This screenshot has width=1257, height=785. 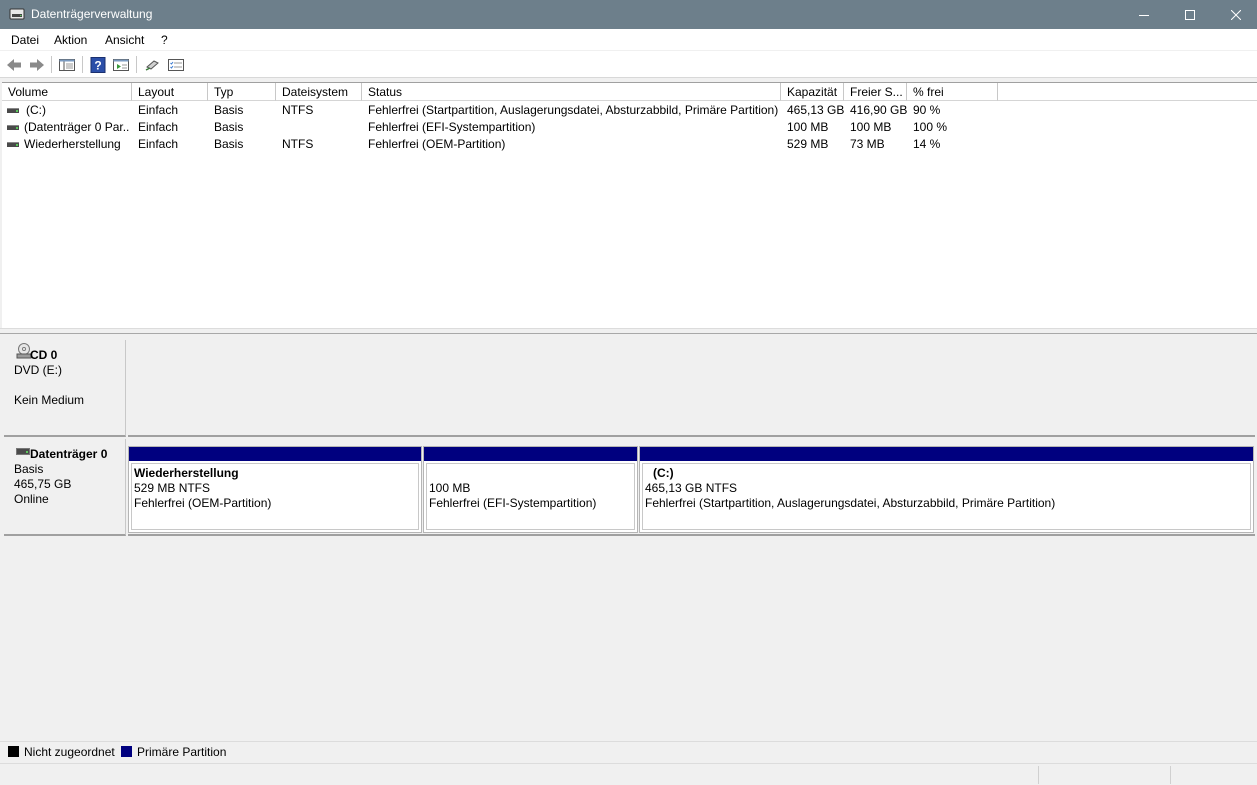 I want to click on volume-status: Fehlerfrei (OEM-Partition), so click(x=437, y=144).